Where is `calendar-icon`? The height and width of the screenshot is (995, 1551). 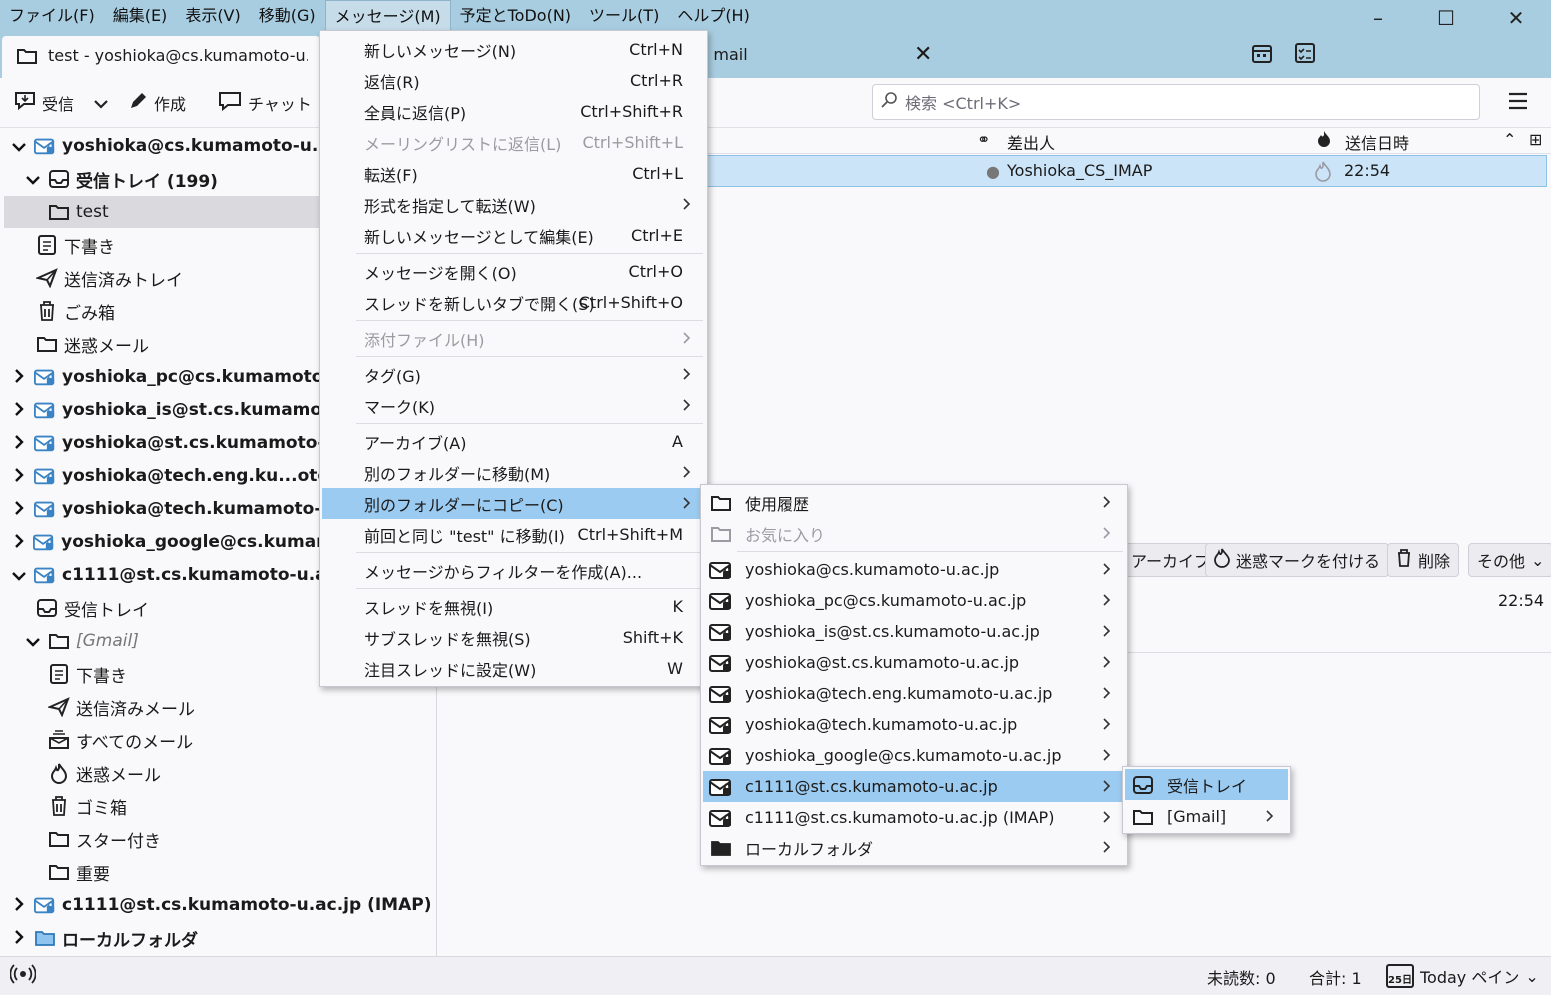
calendar-icon is located at coordinates (1262, 55).